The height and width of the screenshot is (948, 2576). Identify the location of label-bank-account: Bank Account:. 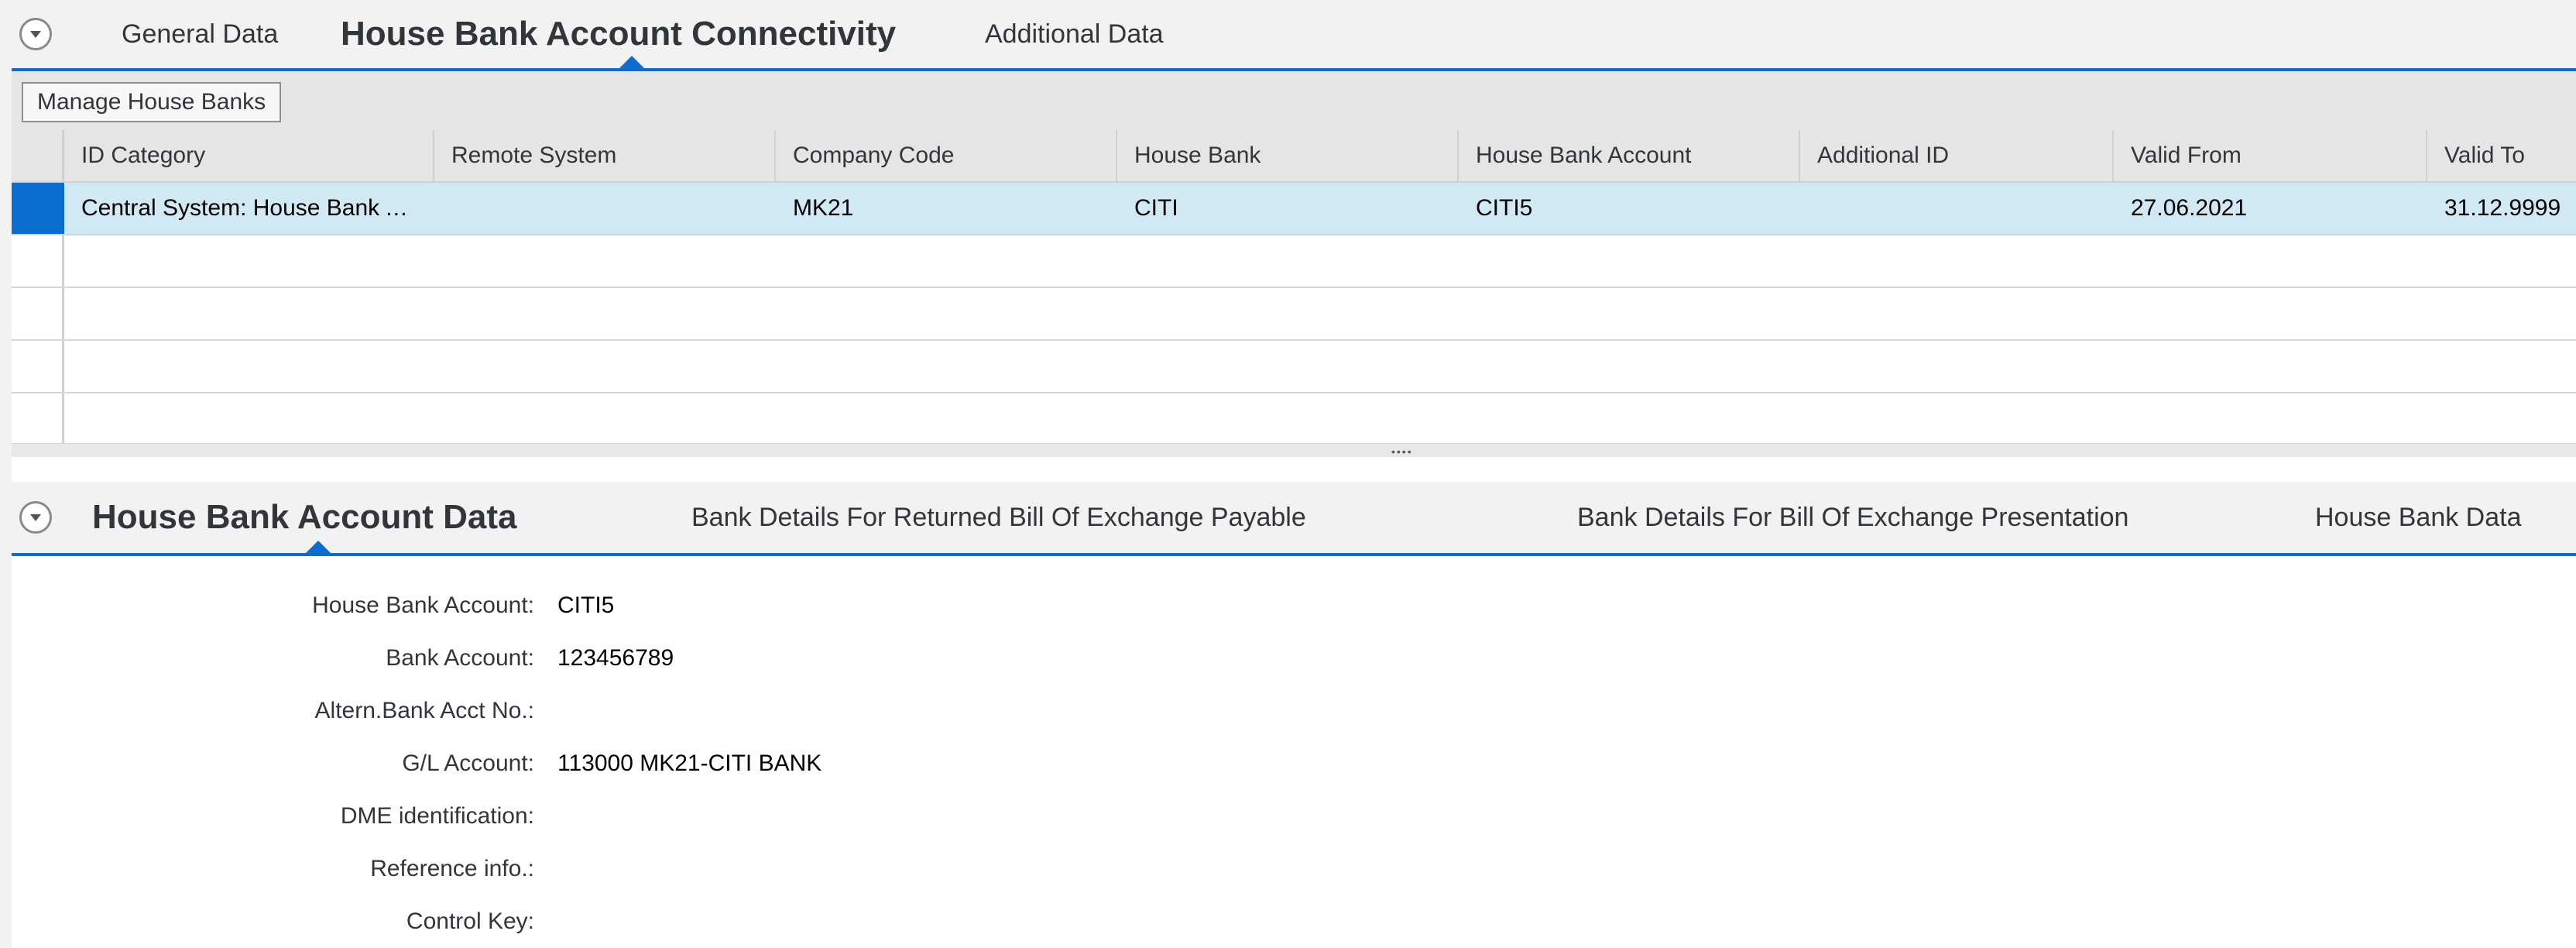
(460, 658).